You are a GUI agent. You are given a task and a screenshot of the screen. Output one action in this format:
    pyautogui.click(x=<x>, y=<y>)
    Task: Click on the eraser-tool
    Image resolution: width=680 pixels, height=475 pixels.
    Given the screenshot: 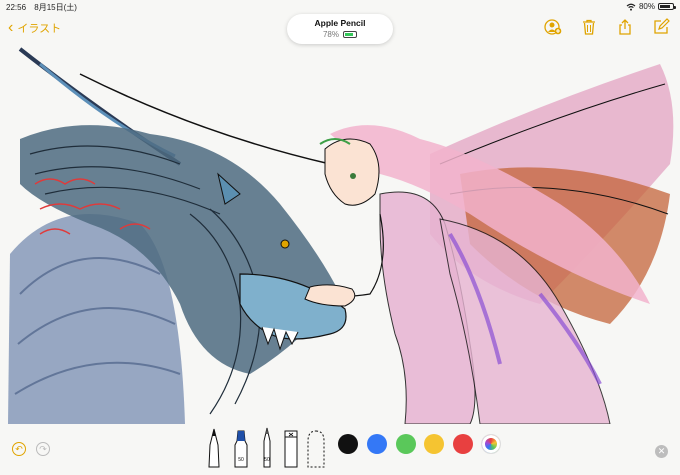 What is the action you would take?
    pyautogui.click(x=291, y=448)
    